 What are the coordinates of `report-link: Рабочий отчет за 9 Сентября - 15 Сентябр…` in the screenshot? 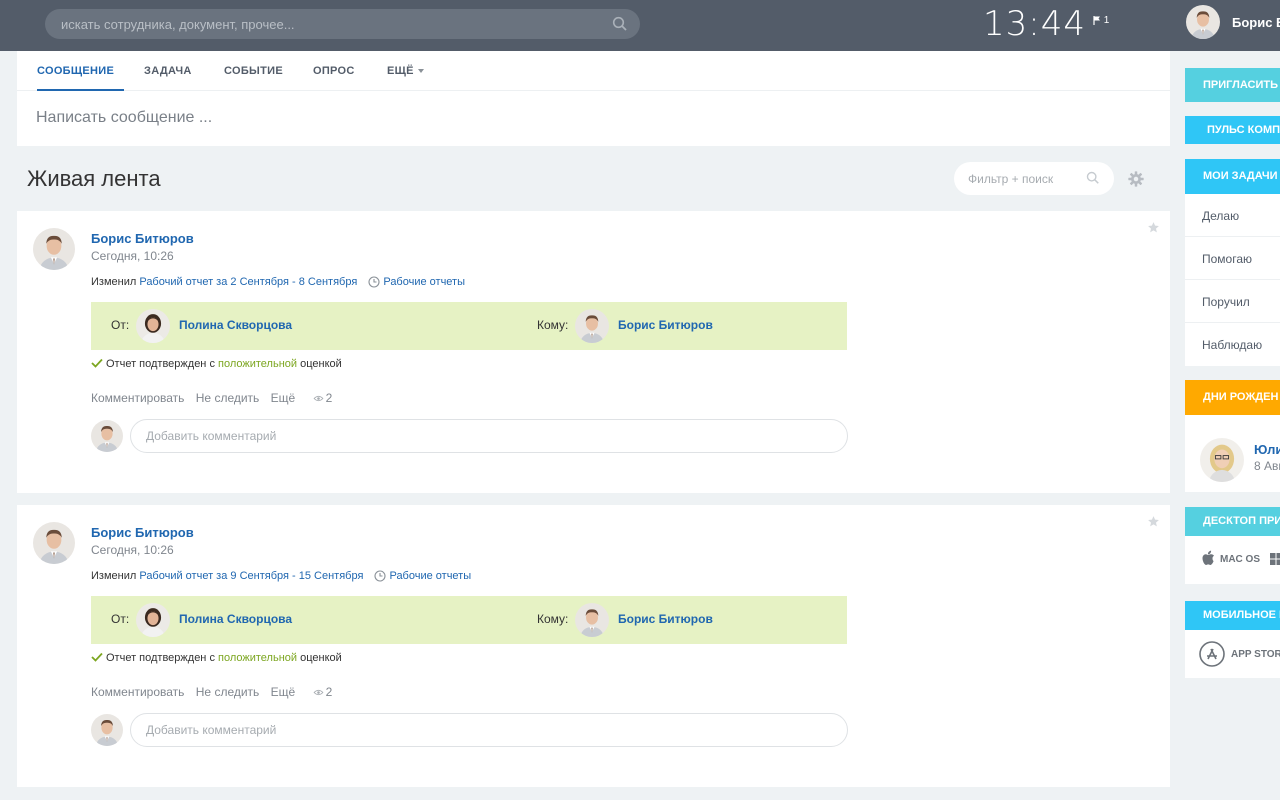 It's located at (251, 576).